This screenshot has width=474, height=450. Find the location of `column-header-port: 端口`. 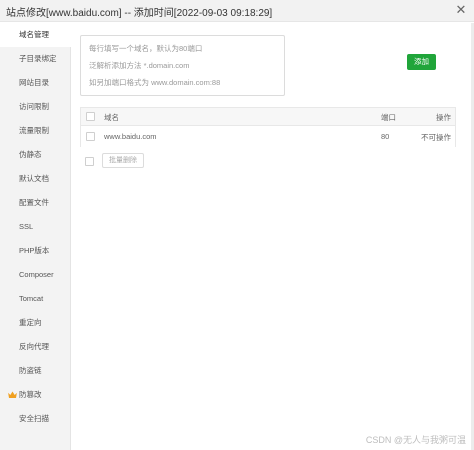

column-header-port: 端口 is located at coordinates (388, 117).